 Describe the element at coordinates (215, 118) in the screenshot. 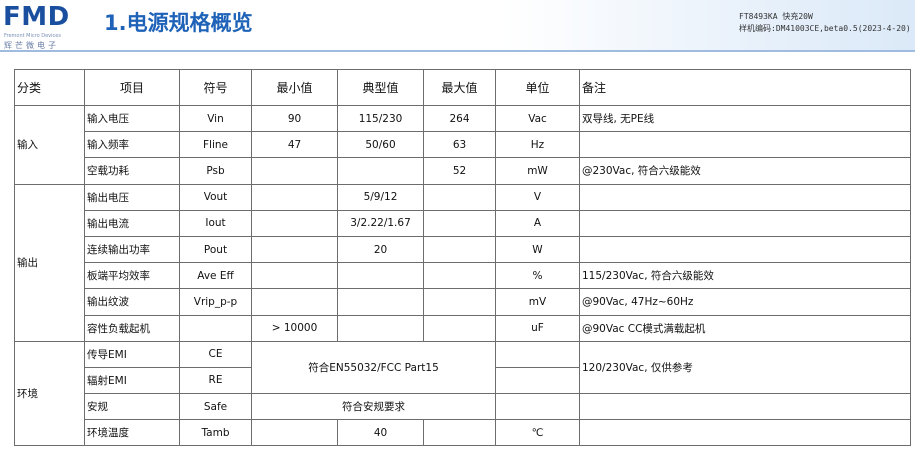

I see `cell-symbol: Vin` at that location.